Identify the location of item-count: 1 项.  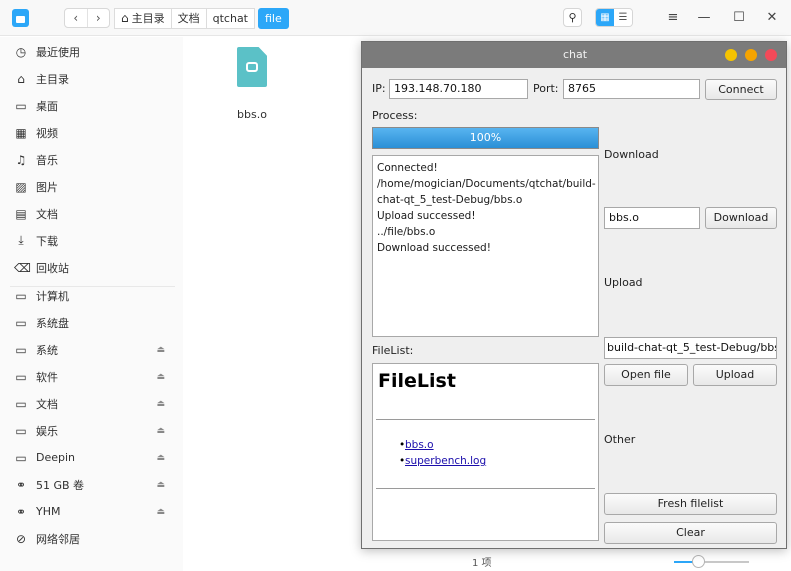
(482, 563).